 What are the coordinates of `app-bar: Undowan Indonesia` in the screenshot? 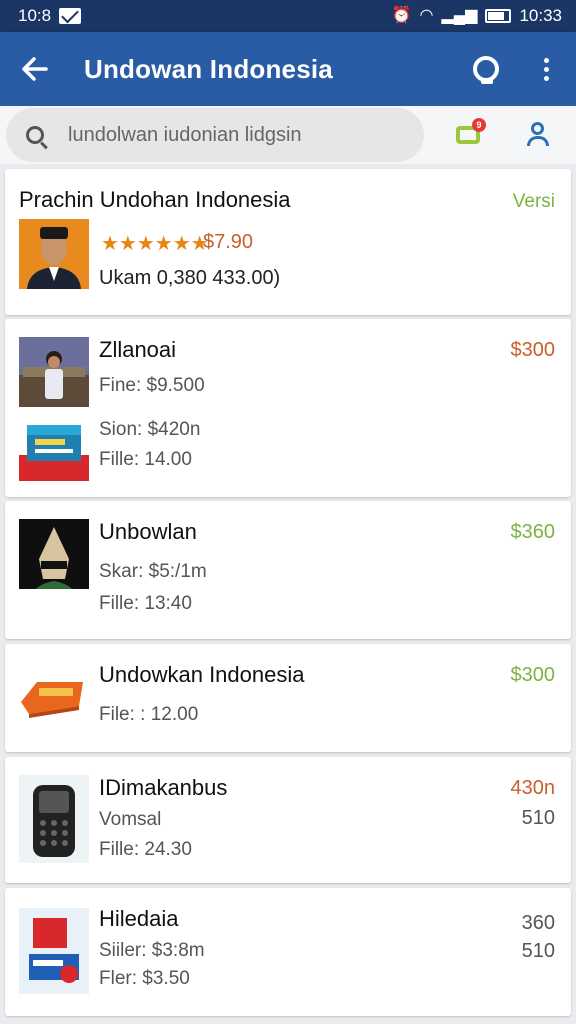 It's located at (288, 69).